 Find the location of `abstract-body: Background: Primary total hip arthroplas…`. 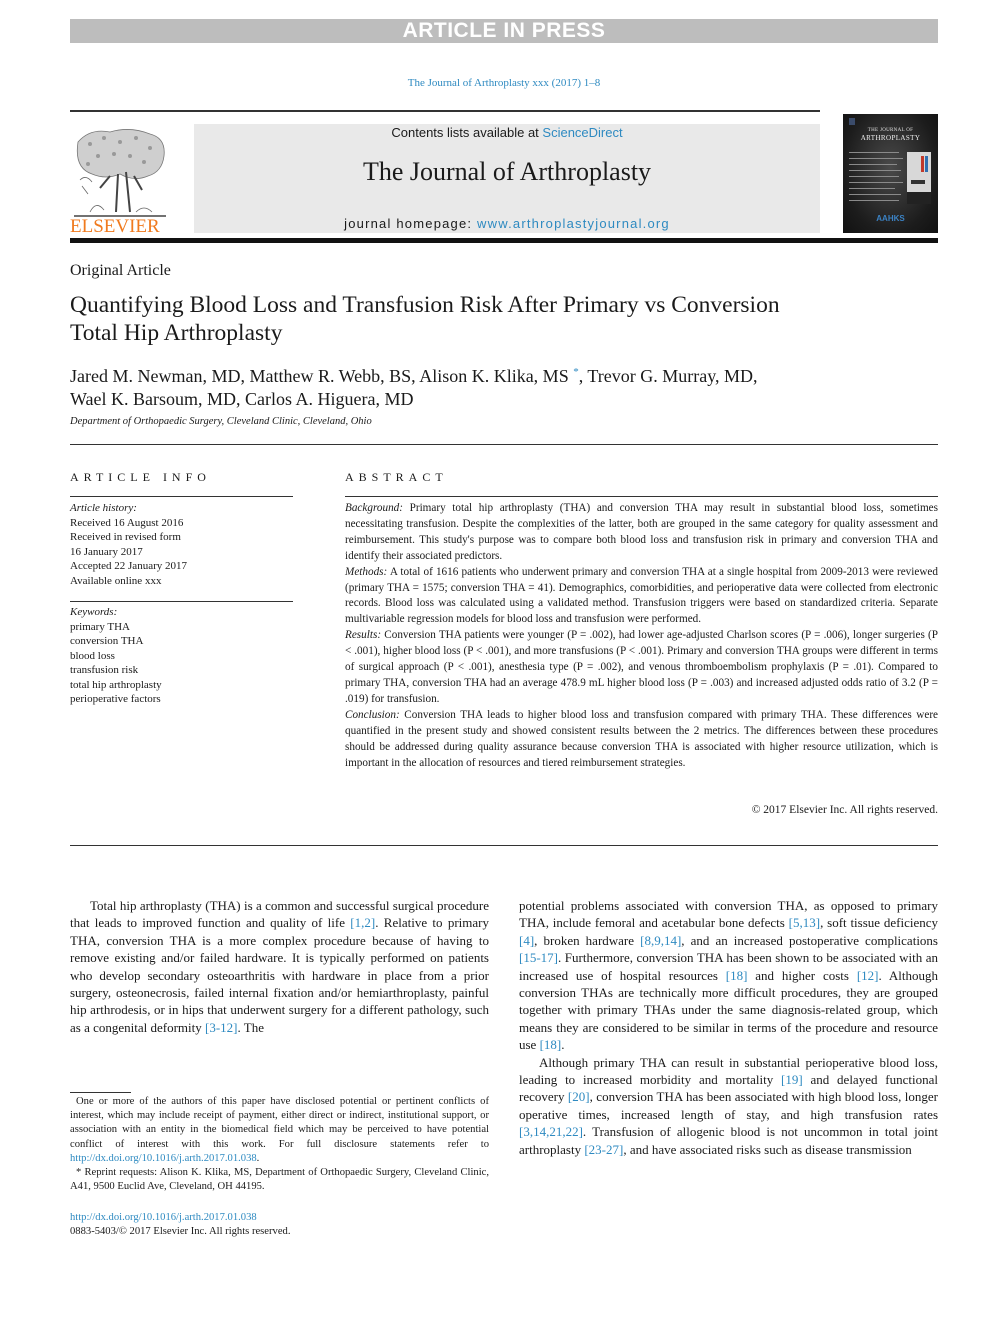

abstract-body: Background: Primary total hip arthroplas… is located at coordinates (641, 636).